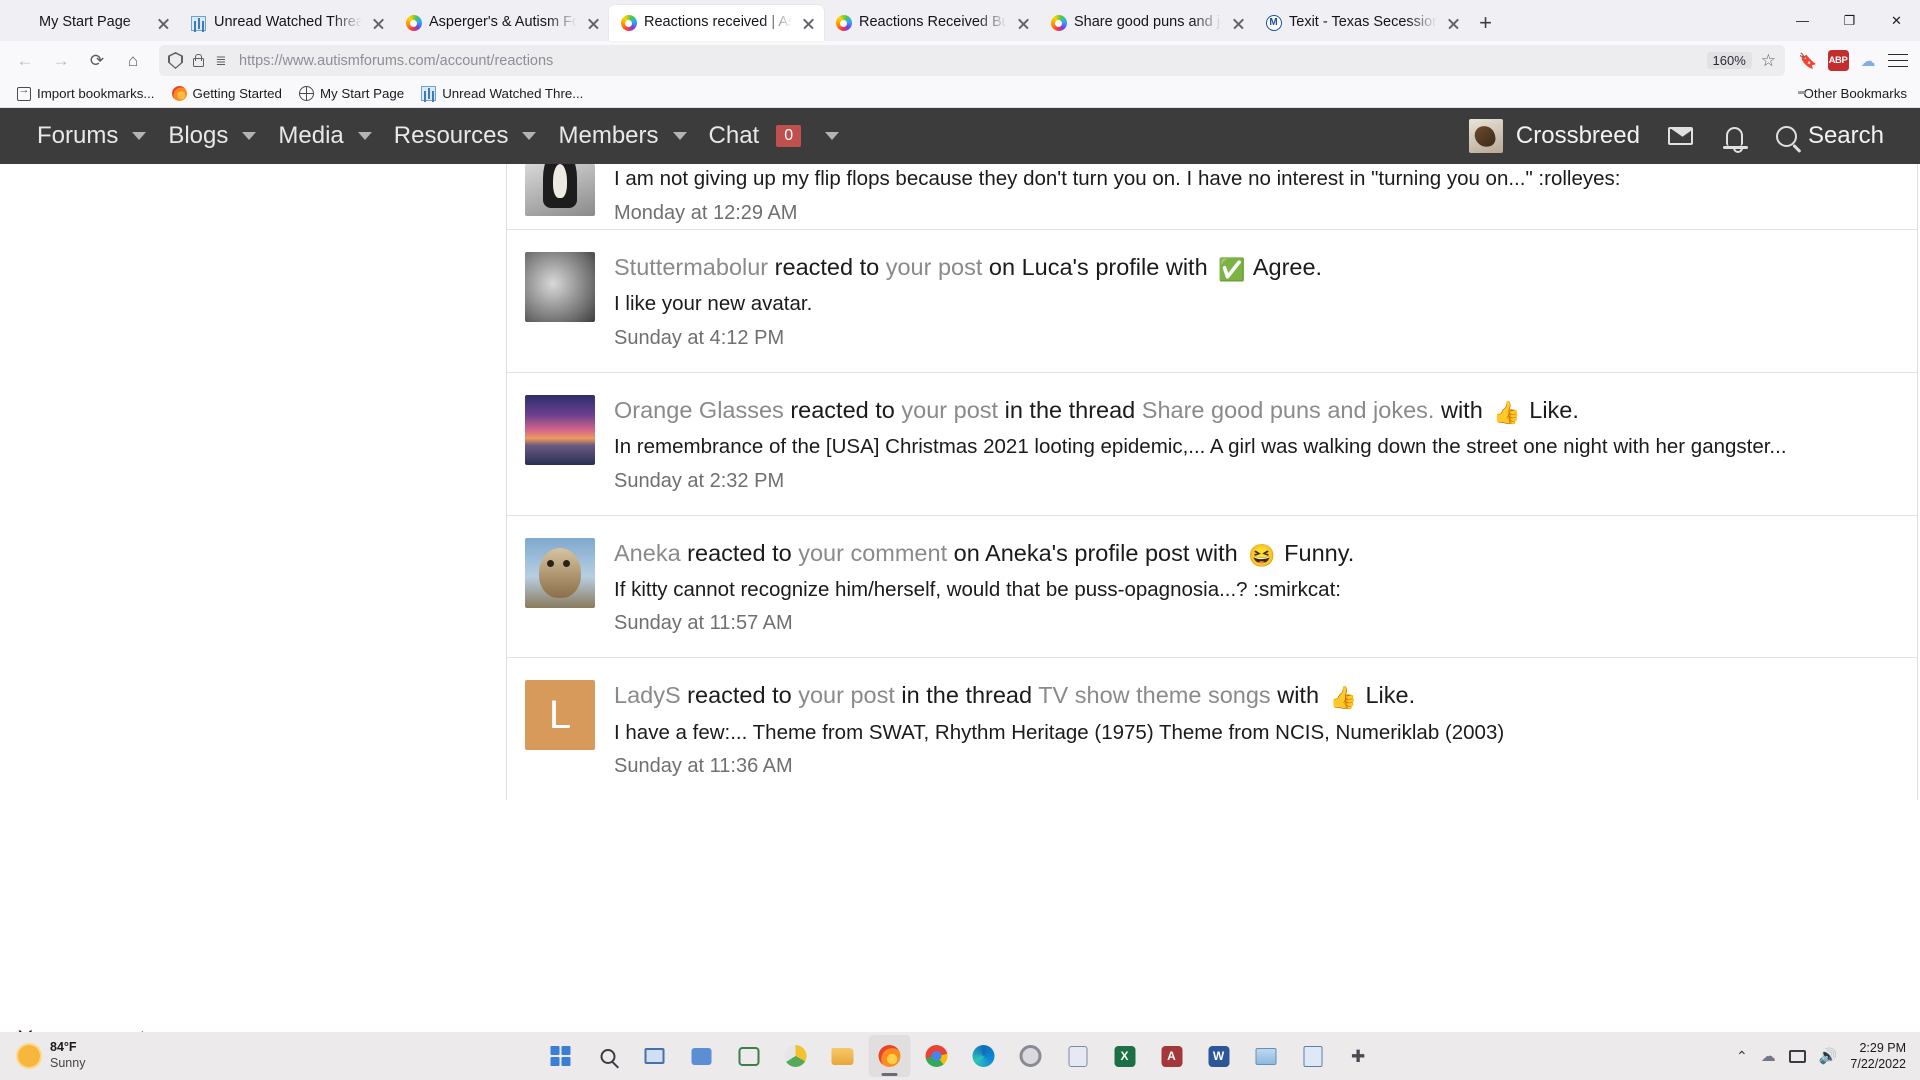 This screenshot has width=1920, height=1080. Describe the element at coordinates (1735, 136) in the screenshot. I see `bell-icon` at that location.